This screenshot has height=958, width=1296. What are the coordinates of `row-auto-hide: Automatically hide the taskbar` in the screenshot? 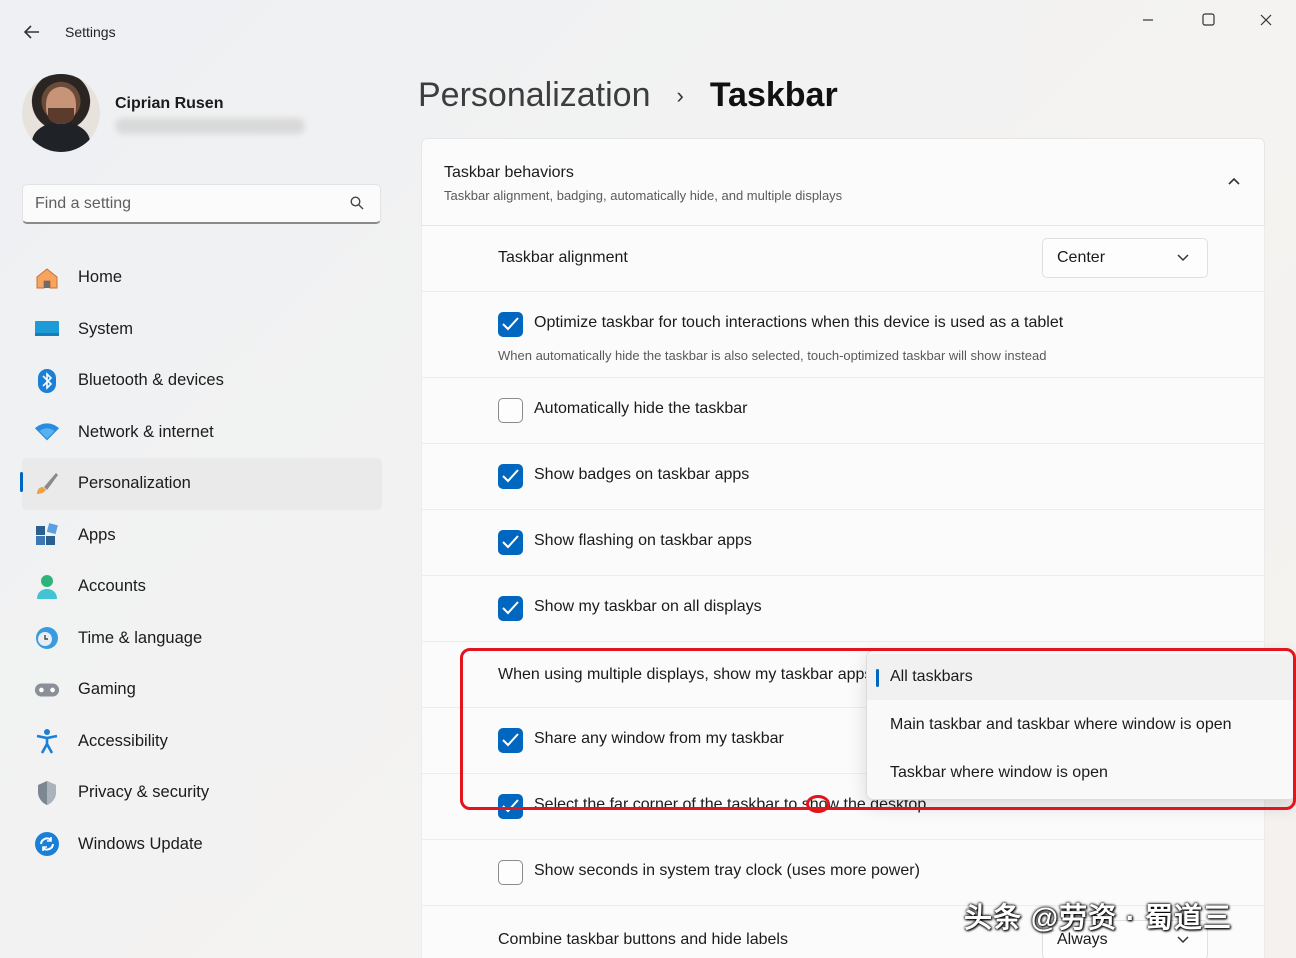 It's located at (843, 411).